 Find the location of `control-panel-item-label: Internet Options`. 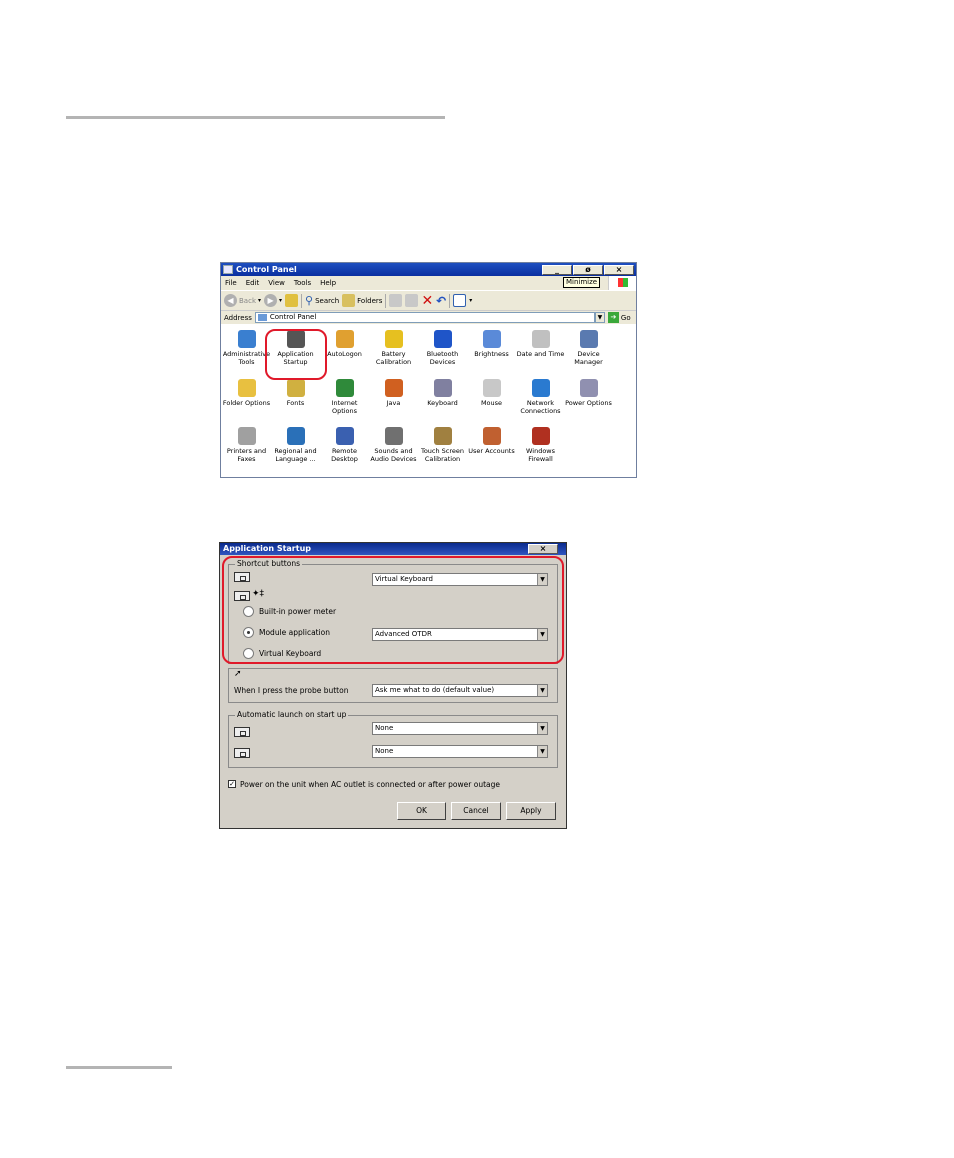

control-panel-item-label: Internet Options is located at coordinates (344, 407).